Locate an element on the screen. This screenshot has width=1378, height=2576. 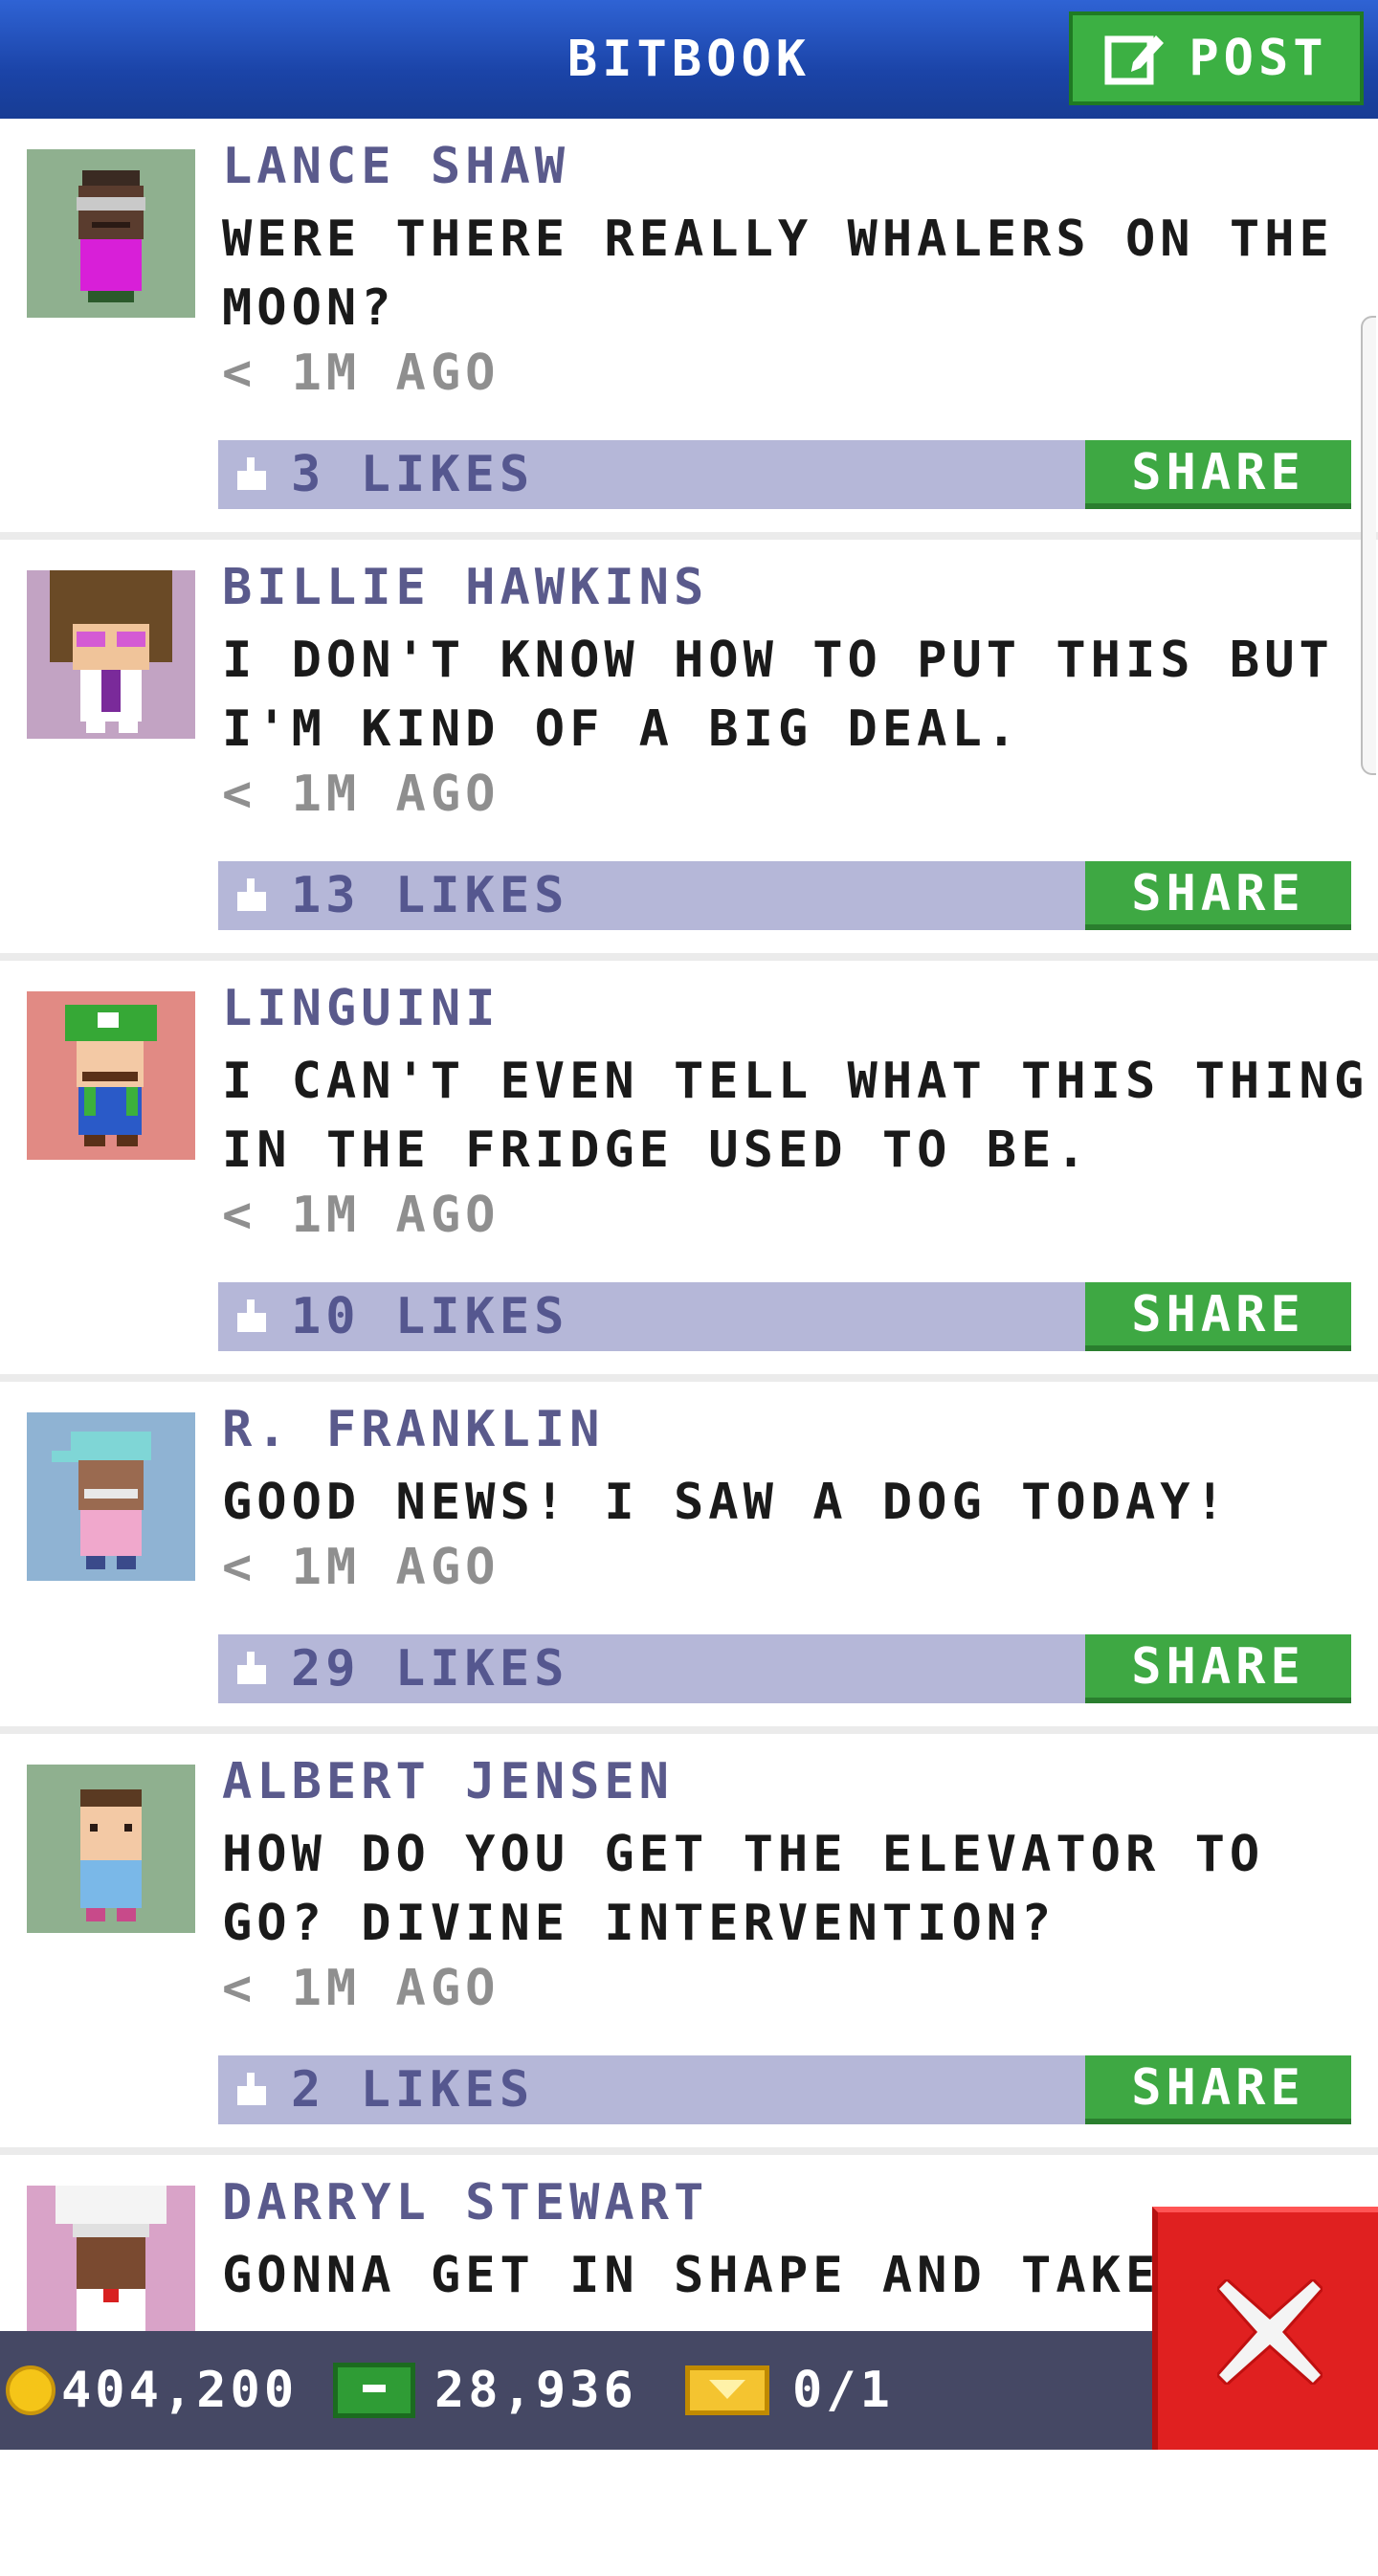
bux-icon is located at coordinates (374, 2390).